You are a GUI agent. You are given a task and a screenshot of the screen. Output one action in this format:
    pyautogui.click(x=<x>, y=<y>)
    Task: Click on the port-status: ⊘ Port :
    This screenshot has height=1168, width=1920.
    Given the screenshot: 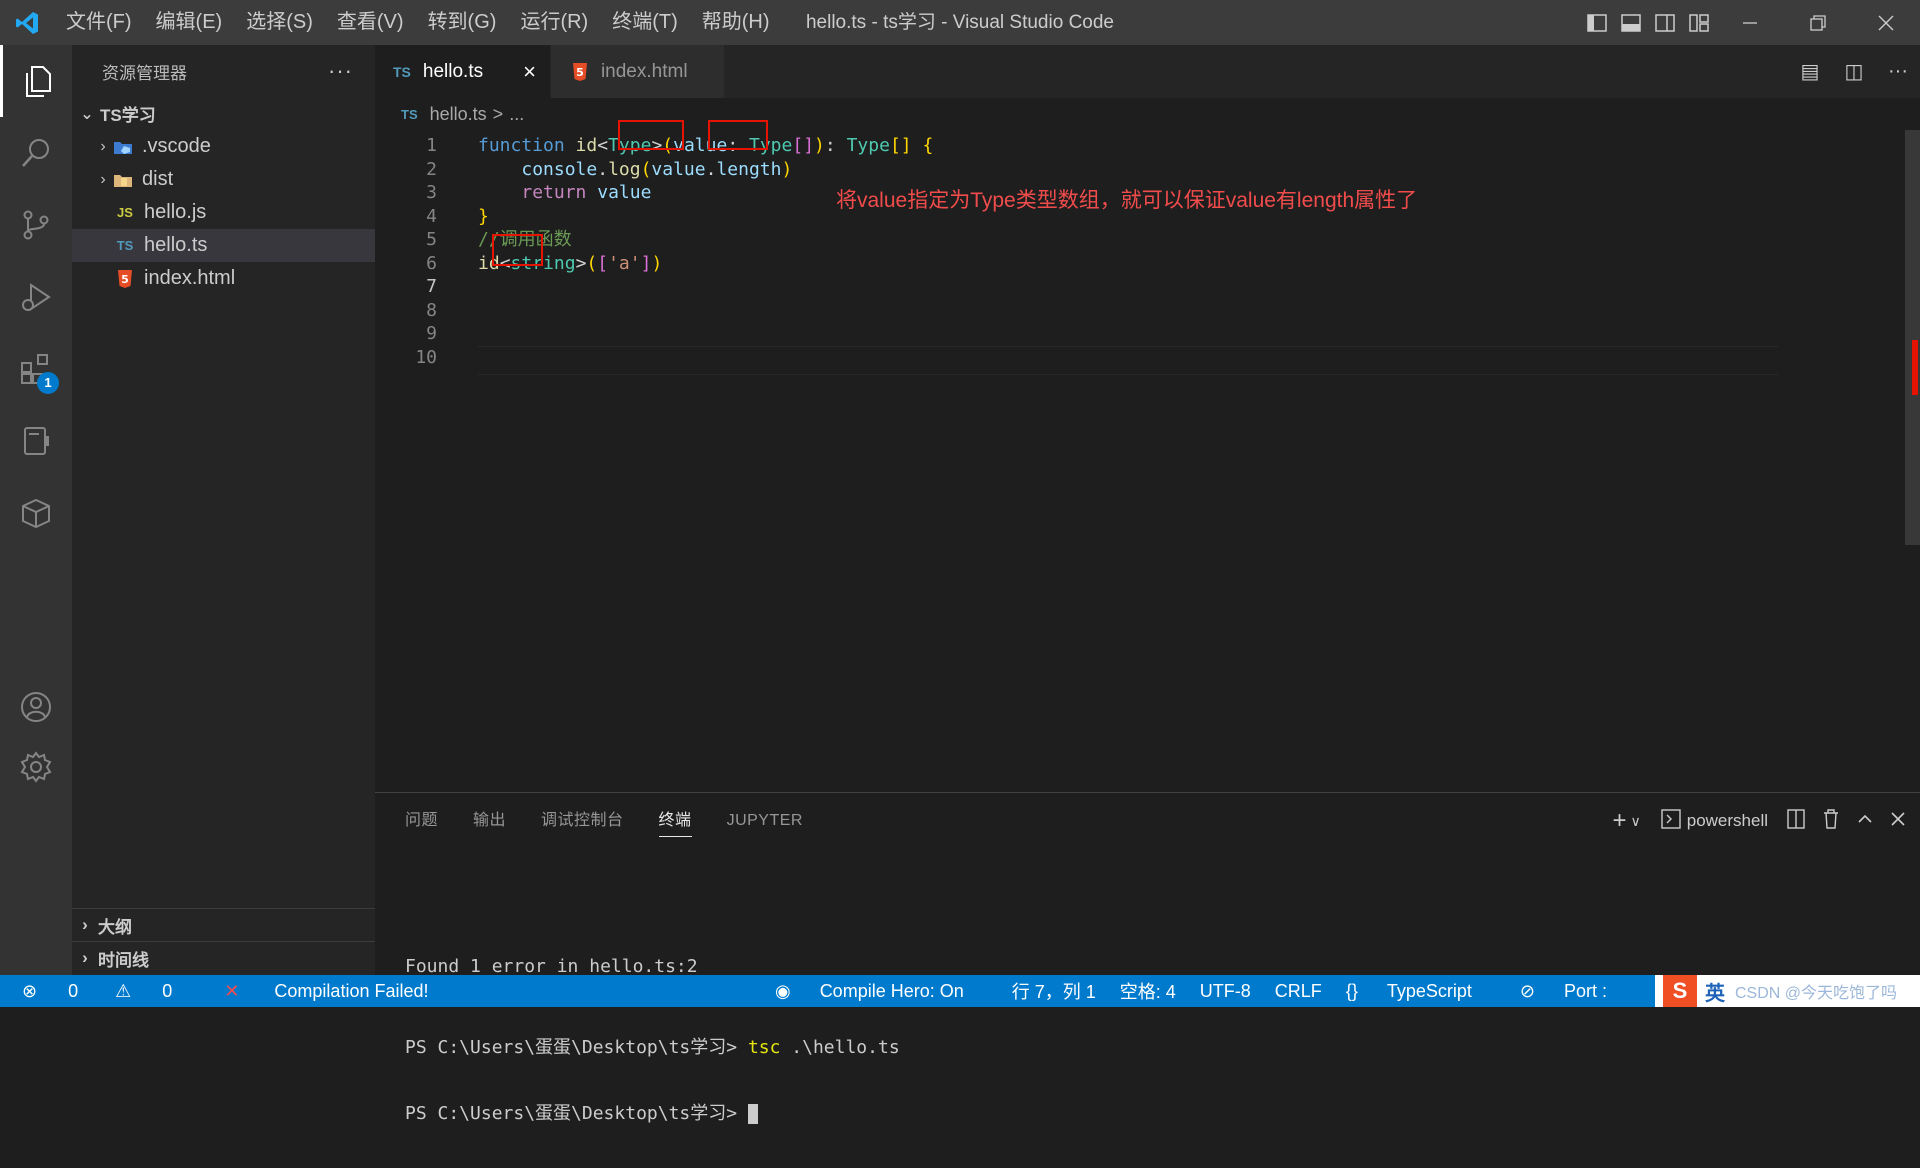 What is the action you would take?
    pyautogui.click(x=1575, y=991)
    